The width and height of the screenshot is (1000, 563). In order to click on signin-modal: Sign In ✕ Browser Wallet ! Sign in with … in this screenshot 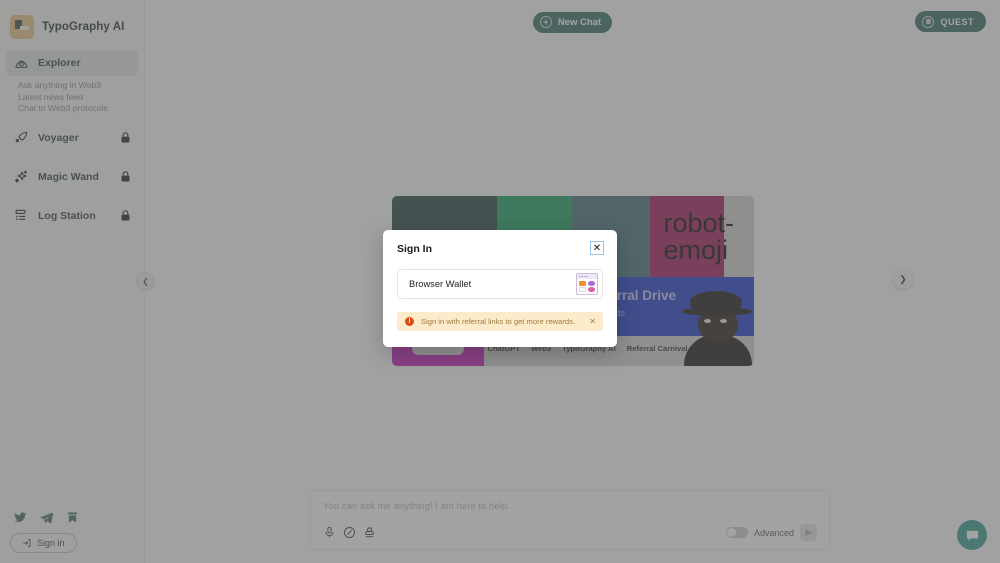, I will do `click(500, 288)`.